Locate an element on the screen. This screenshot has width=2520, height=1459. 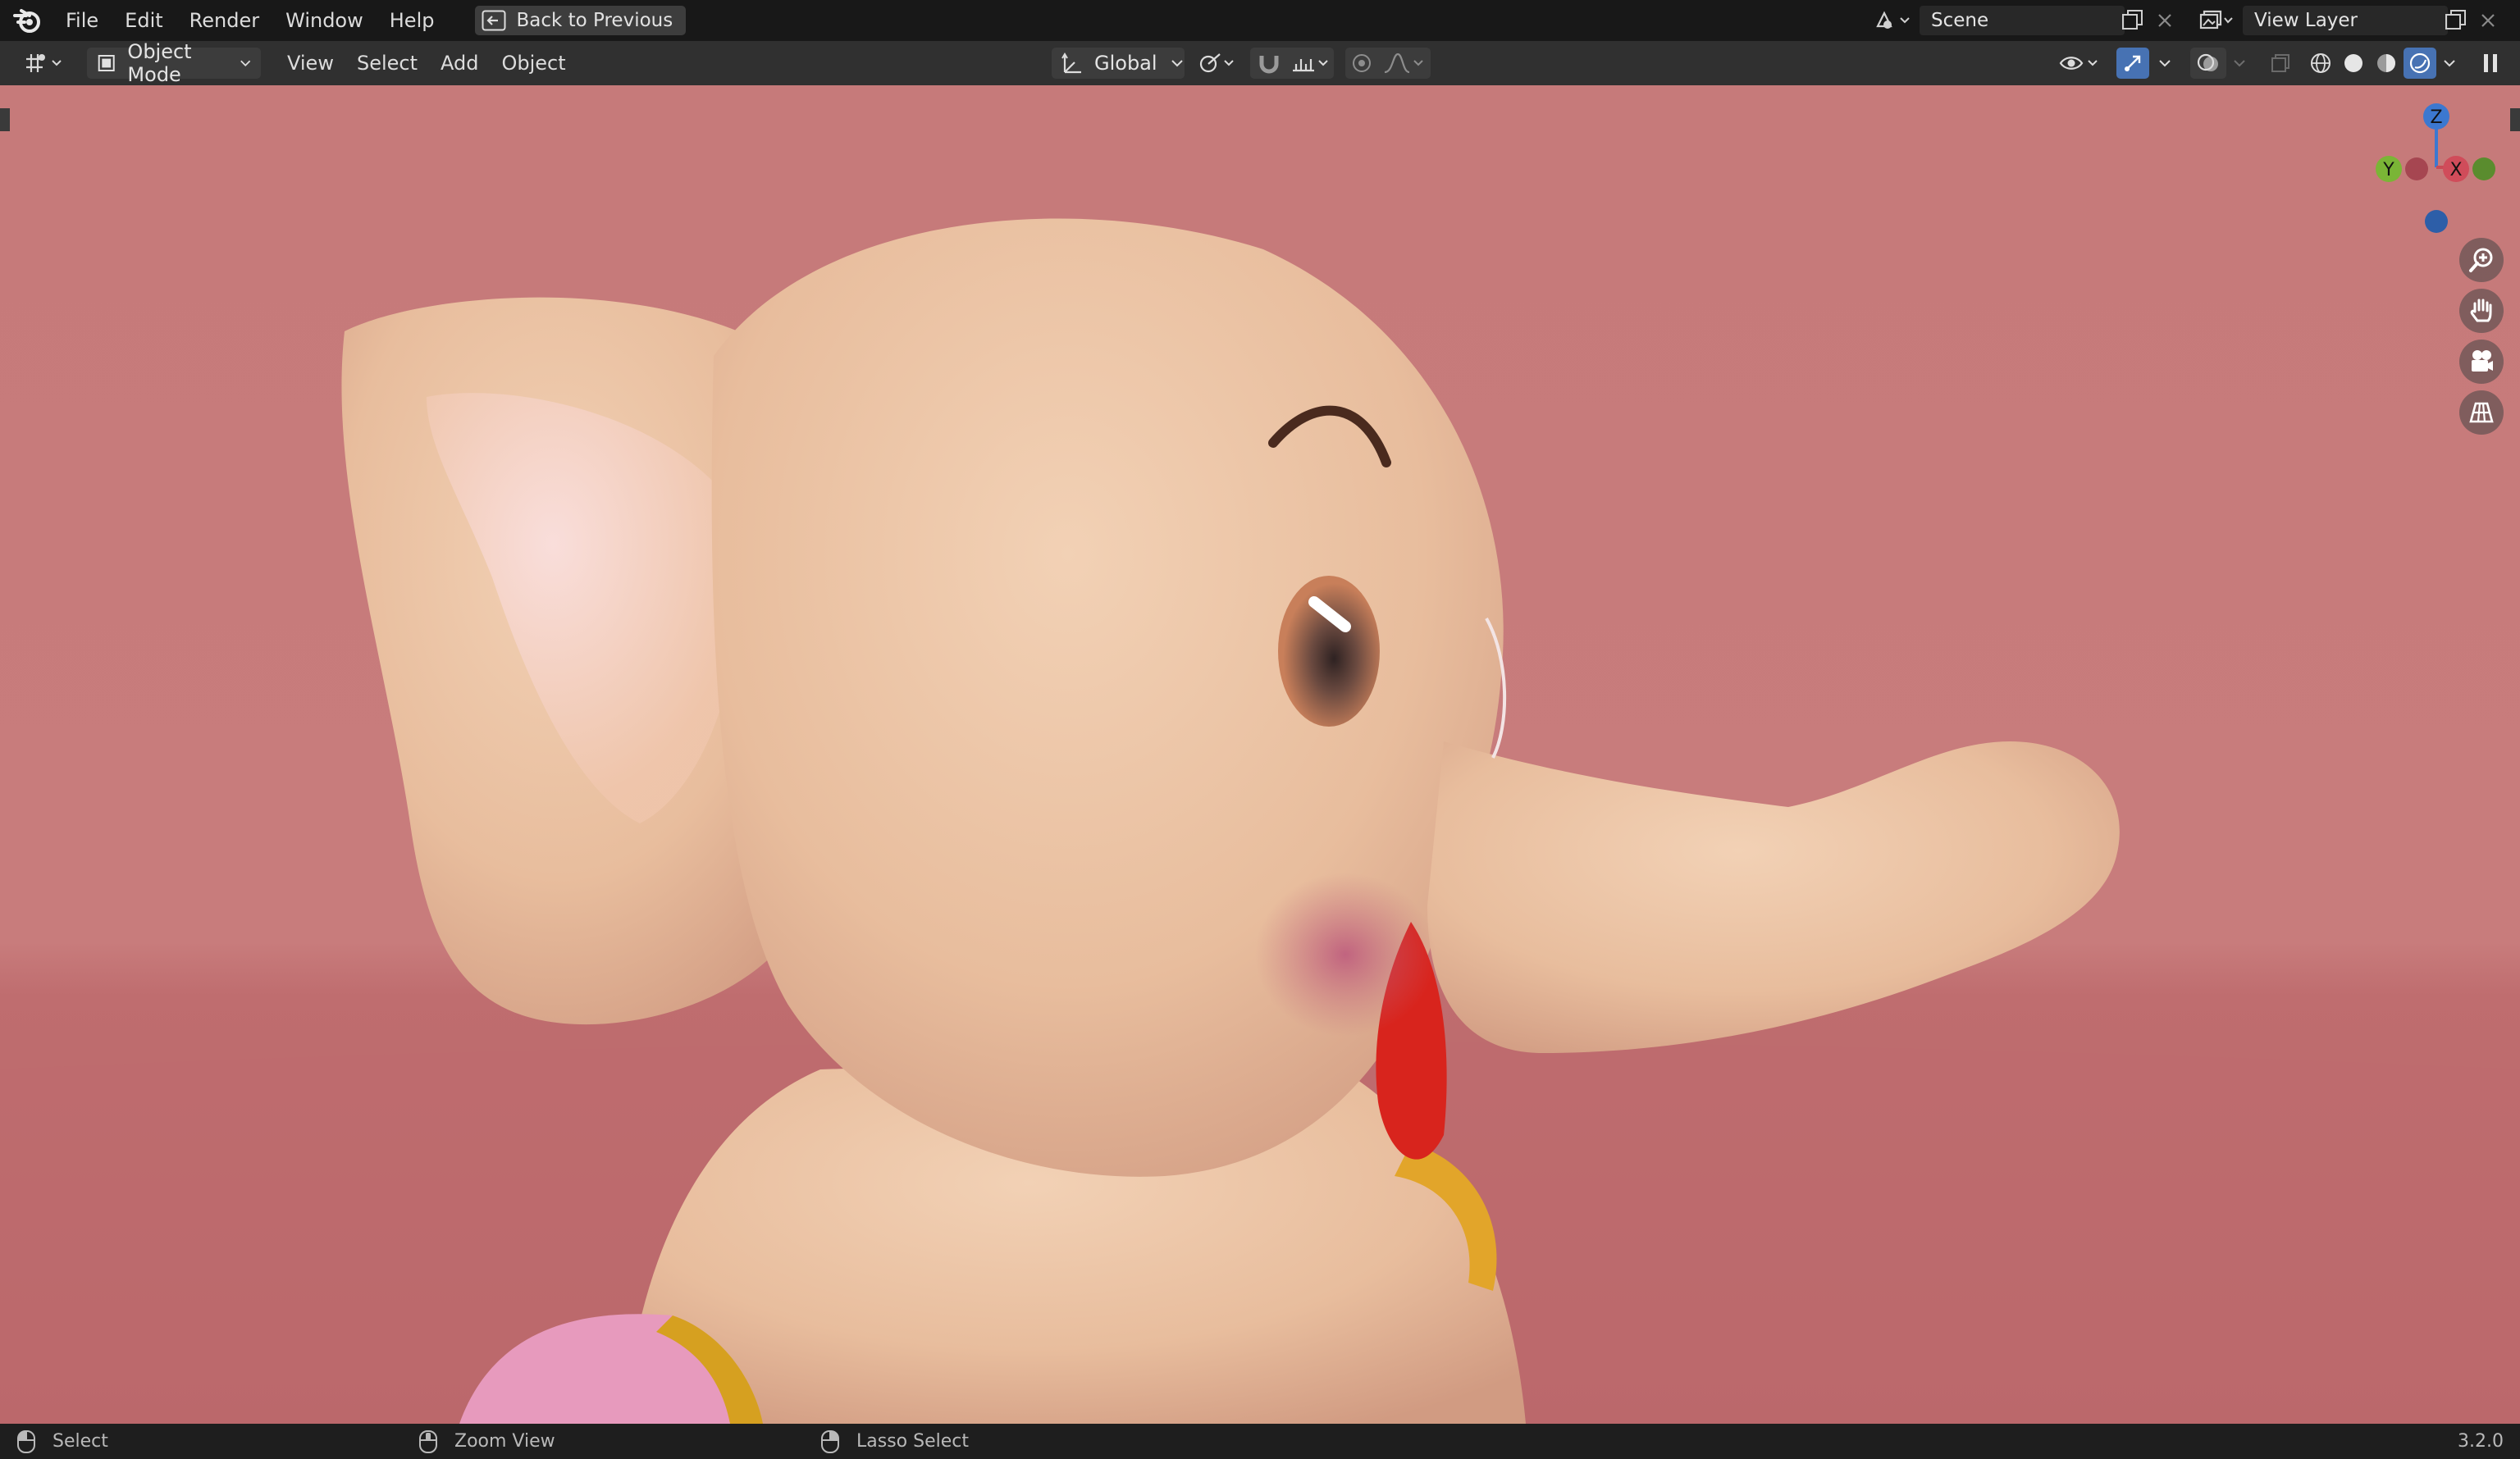
xray-icon is located at coordinates (2280, 63).